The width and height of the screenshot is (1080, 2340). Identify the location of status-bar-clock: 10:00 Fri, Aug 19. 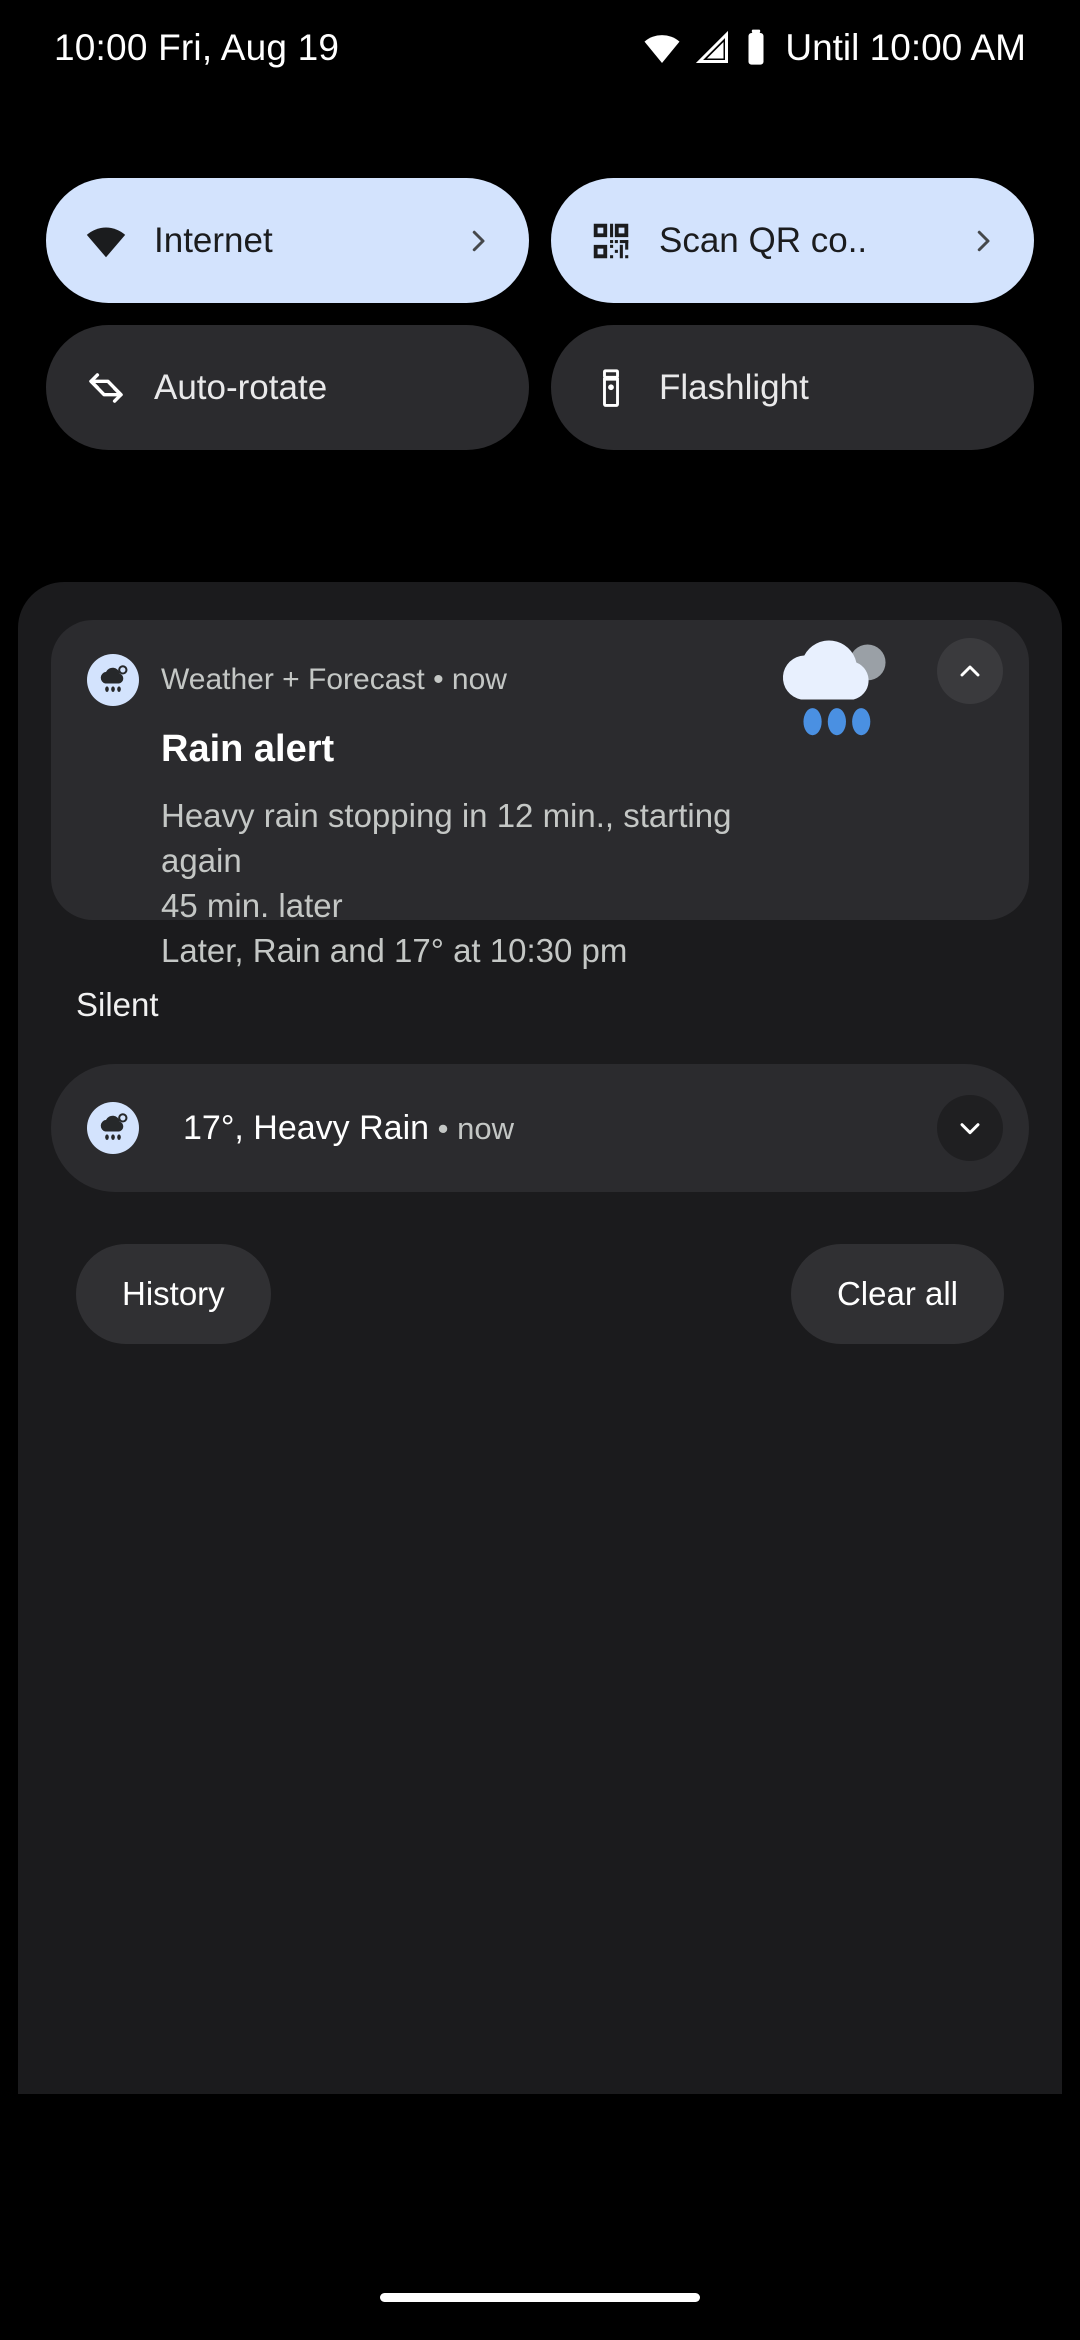
(197, 47).